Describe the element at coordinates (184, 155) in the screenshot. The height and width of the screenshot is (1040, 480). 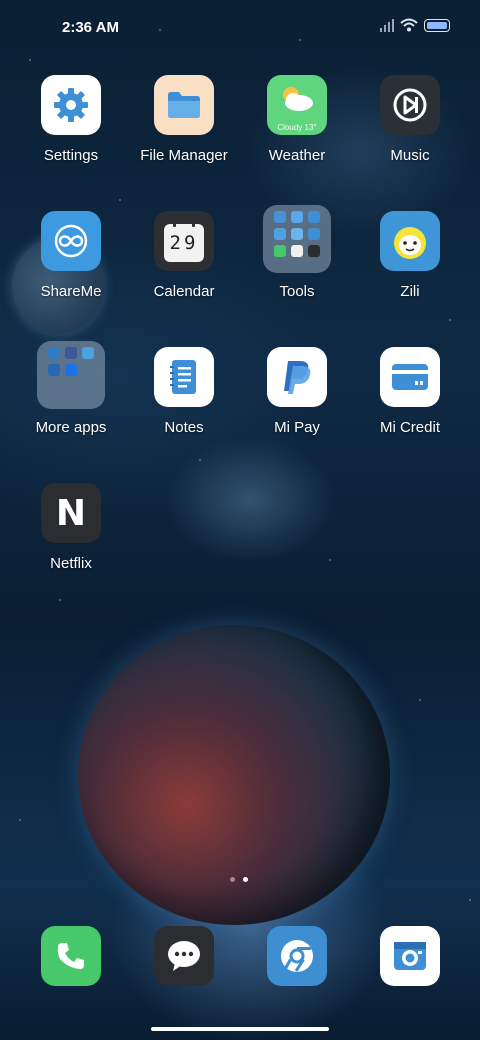
I see `app-label: File Manager` at that location.